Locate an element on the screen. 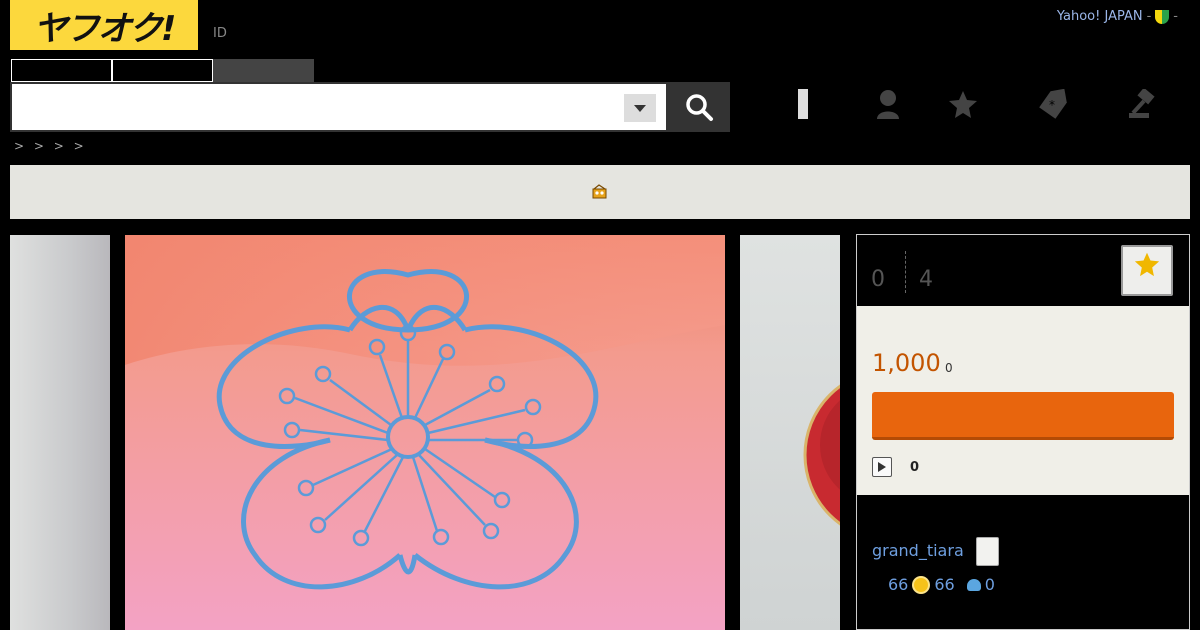  notice-banner is located at coordinates (600, 192).